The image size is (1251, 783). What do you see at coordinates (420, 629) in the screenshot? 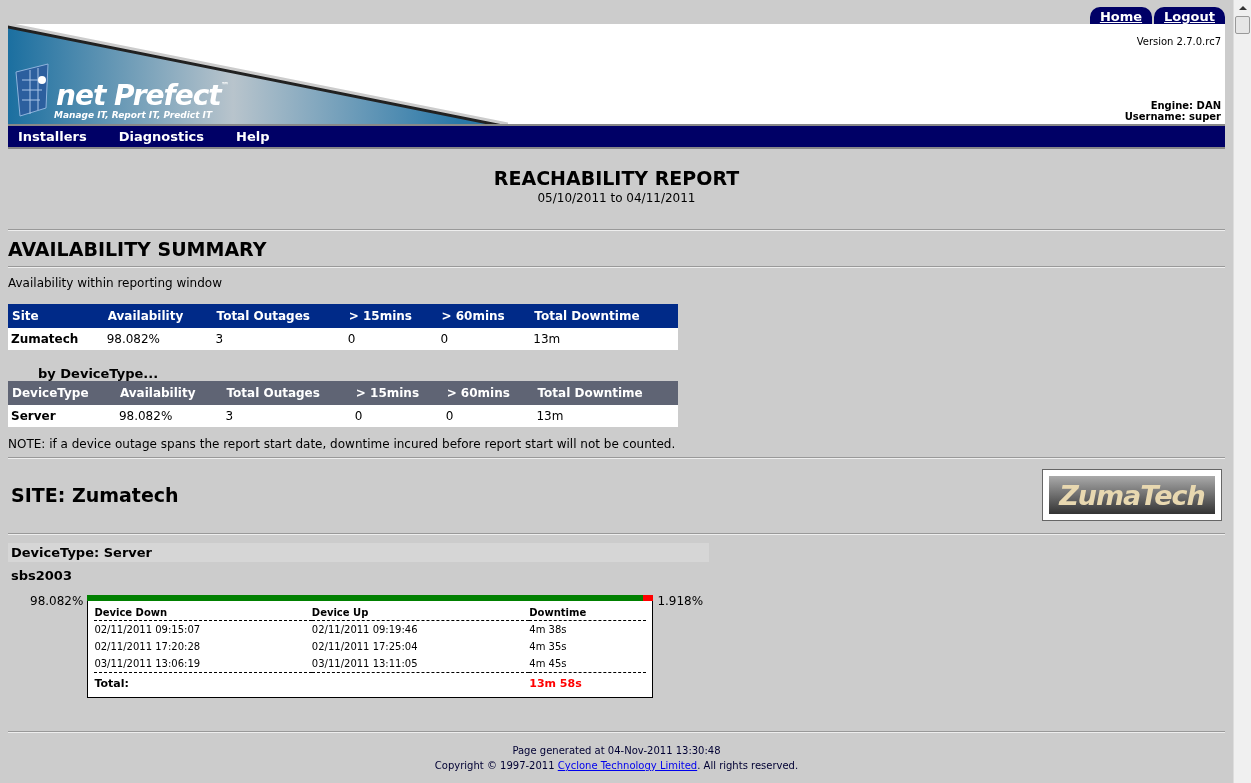
I see `table-cell: 02/11/2011 09:19:46` at bounding box center [420, 629].